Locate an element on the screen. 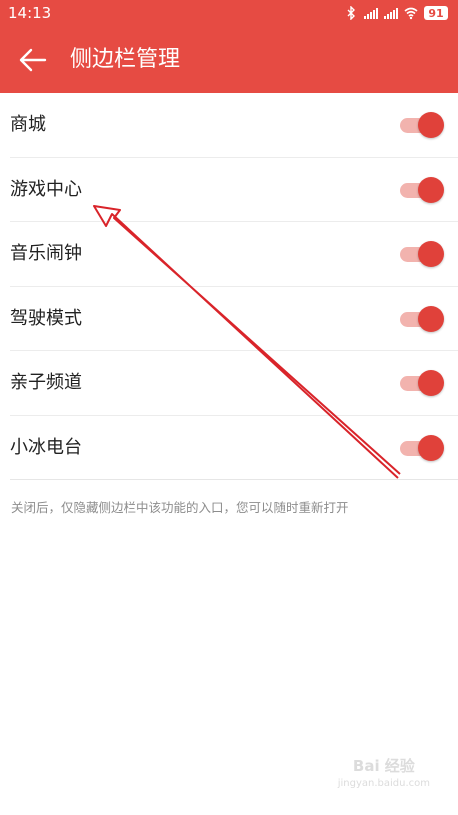 The width and height of the screenshot is (458, 815). wifi-icon is located at coordinates (411, 13).